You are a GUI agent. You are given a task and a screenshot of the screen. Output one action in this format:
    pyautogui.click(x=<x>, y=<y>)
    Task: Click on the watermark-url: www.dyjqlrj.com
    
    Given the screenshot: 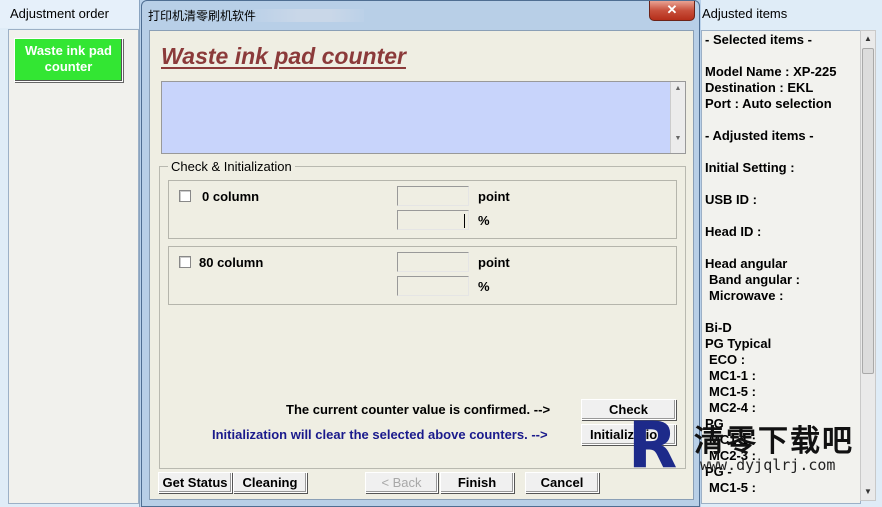 What is the action you would take?
    pyautogui.click(x=768, y=465)
    